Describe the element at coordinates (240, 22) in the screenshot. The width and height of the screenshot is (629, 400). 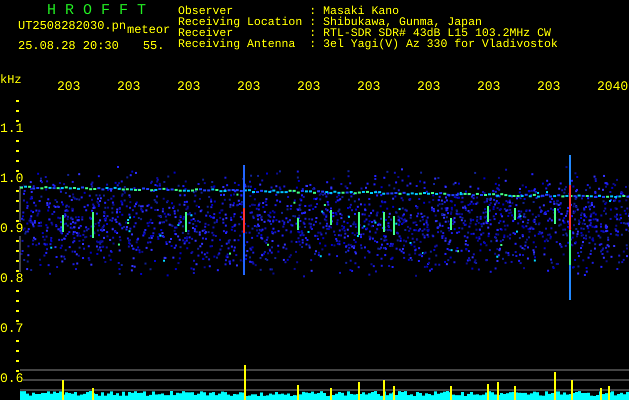
I see `station-label: Receiving Location` at that location.